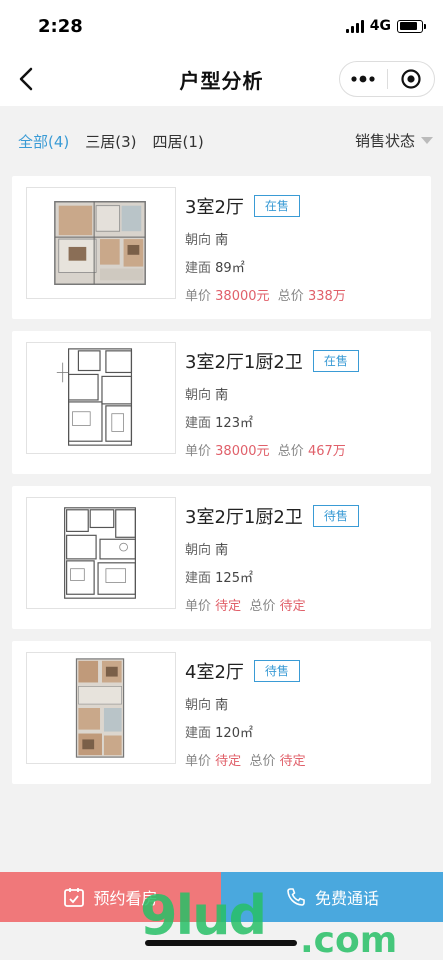 The width and height of the screenshot is (443, 960). What do you see at coordinates (221, 26) in the screenshot?
I see `status-bar: 2:28 4G` at bounding box center [221, 26].